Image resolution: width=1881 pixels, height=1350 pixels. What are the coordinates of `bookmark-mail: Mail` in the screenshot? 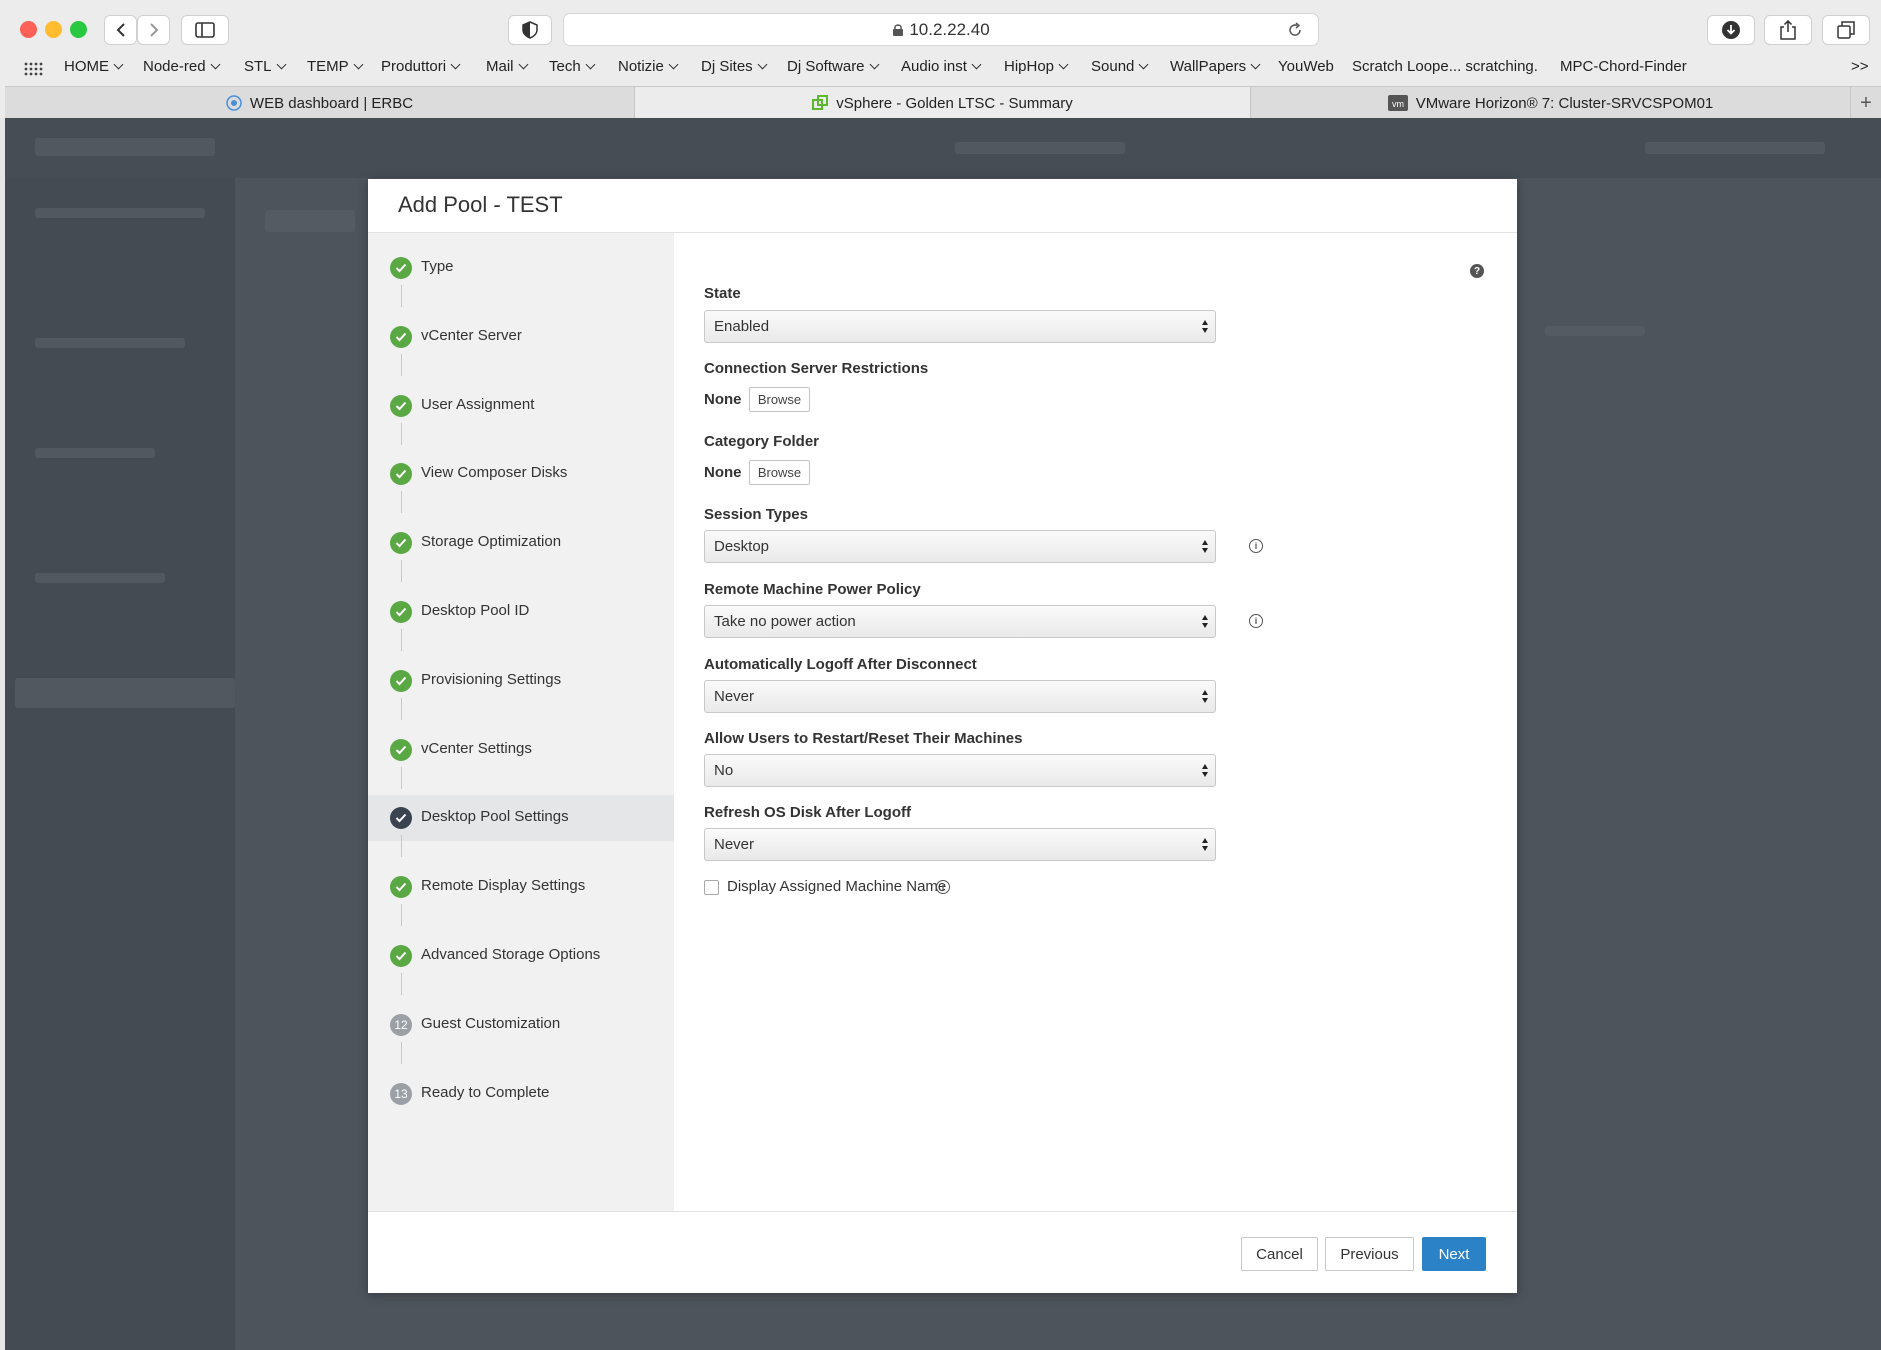 It's located at (507, 66).